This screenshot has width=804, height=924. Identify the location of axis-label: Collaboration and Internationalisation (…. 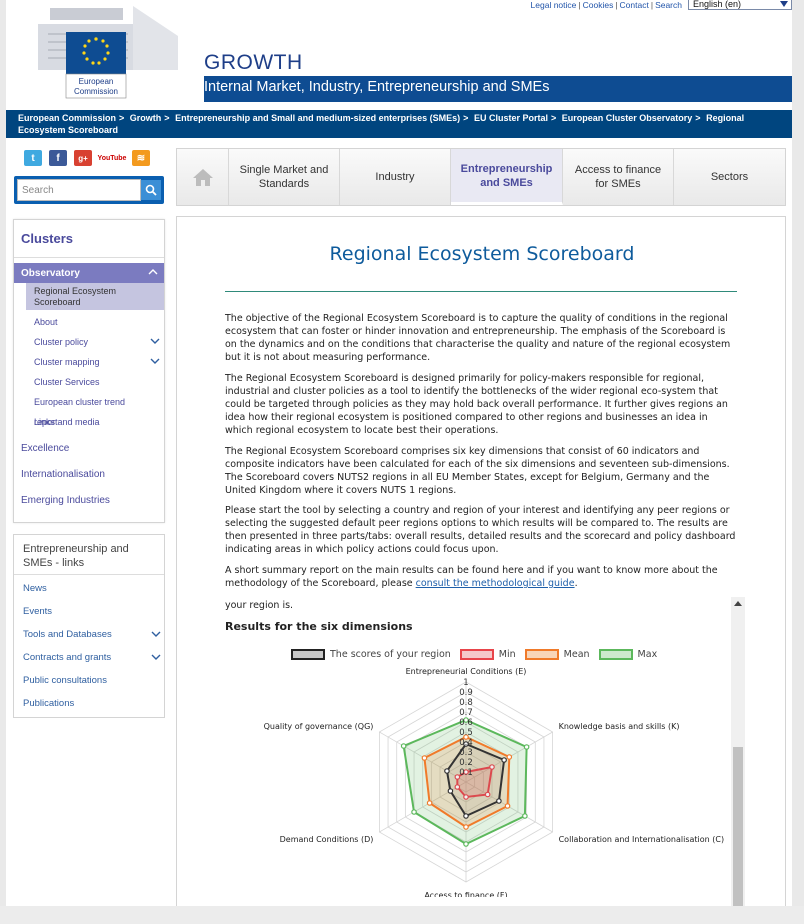
(642, 839).